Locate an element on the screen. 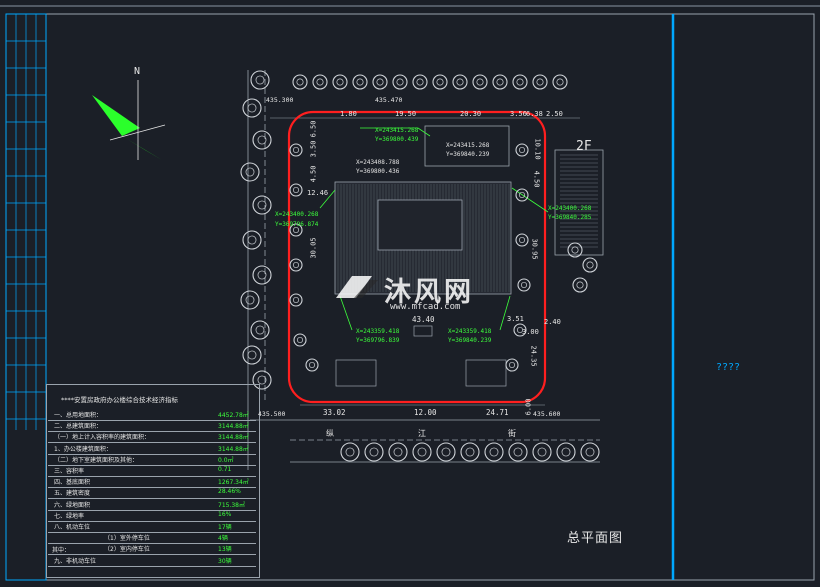 This screenshot has height=587, width=820. table-row-label: （1）室外停车位 is located at coordinates (127, 539).